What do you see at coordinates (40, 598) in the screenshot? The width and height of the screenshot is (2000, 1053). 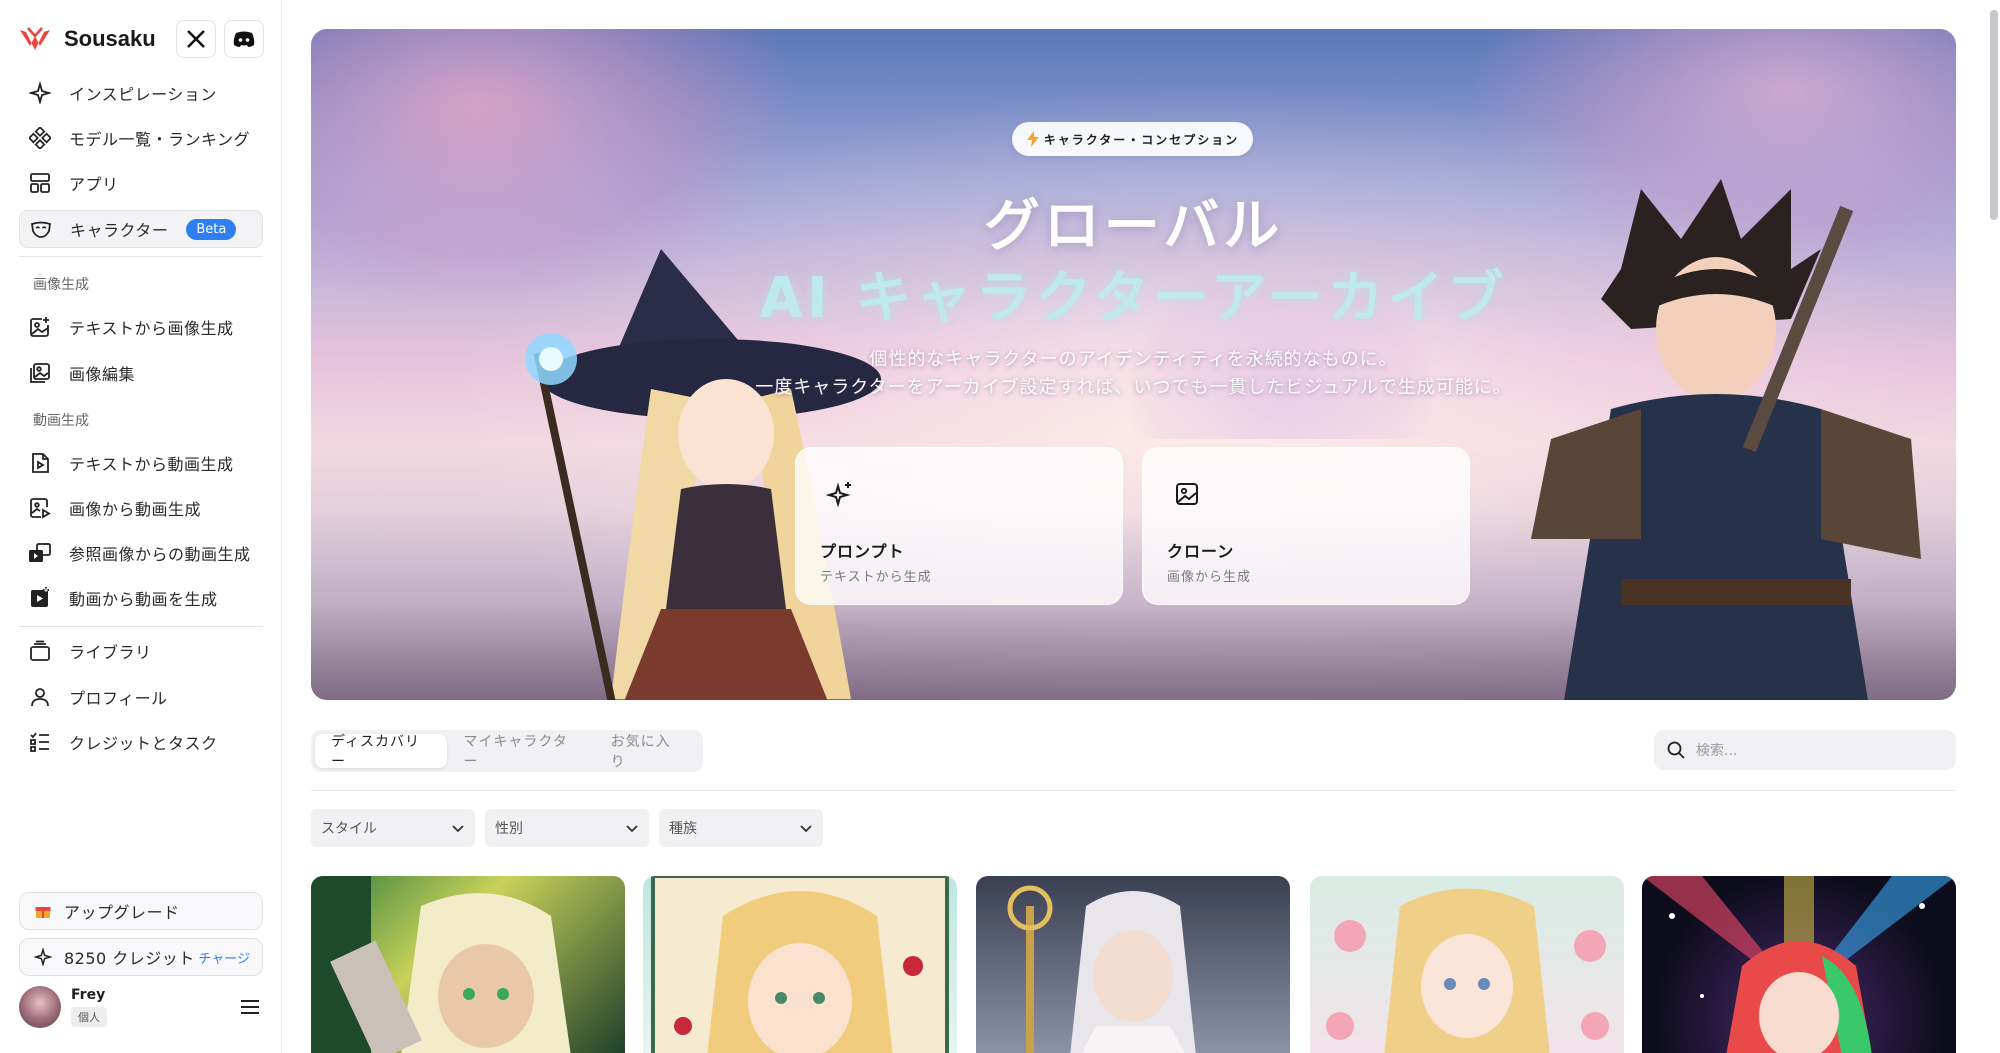 I see `video-to-video-icon` at bounding box center [40, 598].